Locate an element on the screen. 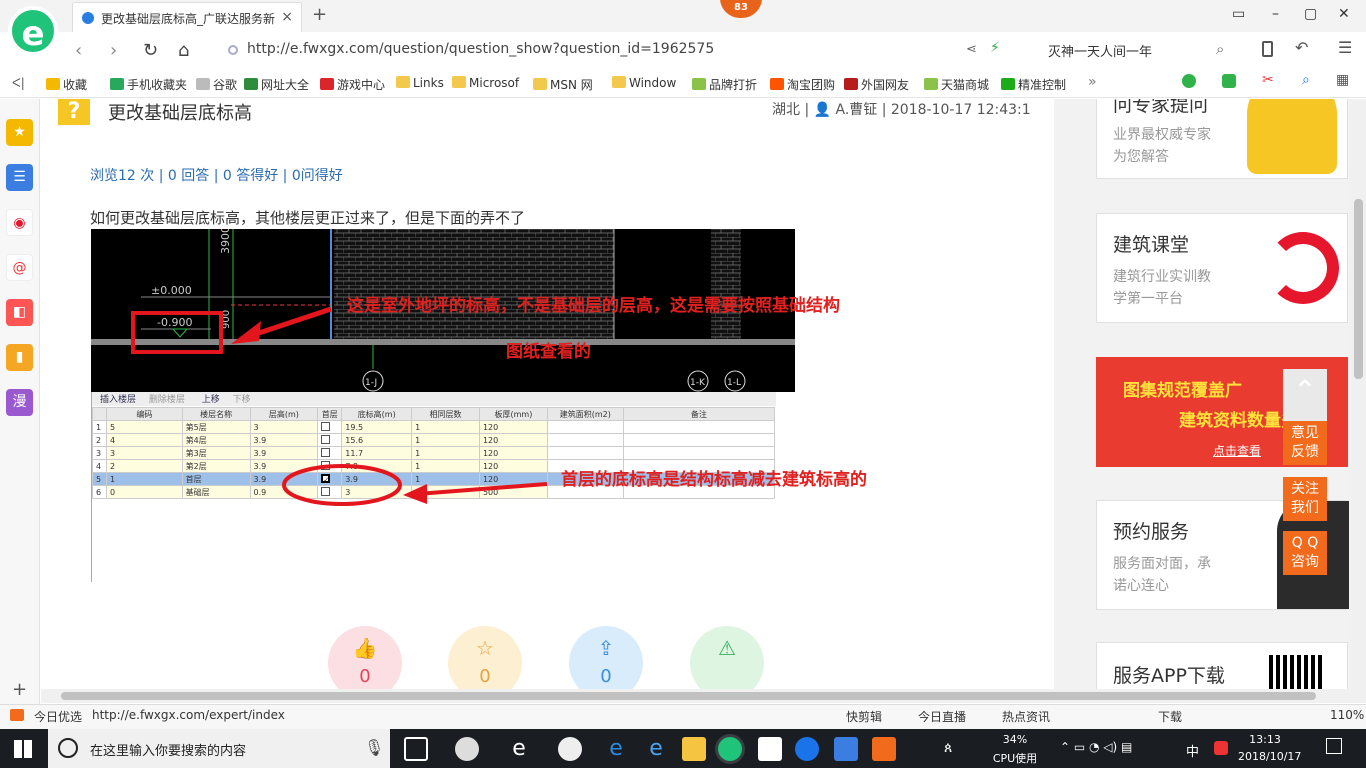 The image size is (1366, 768). undo-icon: ↶ is located at coordinates (1301, 47).